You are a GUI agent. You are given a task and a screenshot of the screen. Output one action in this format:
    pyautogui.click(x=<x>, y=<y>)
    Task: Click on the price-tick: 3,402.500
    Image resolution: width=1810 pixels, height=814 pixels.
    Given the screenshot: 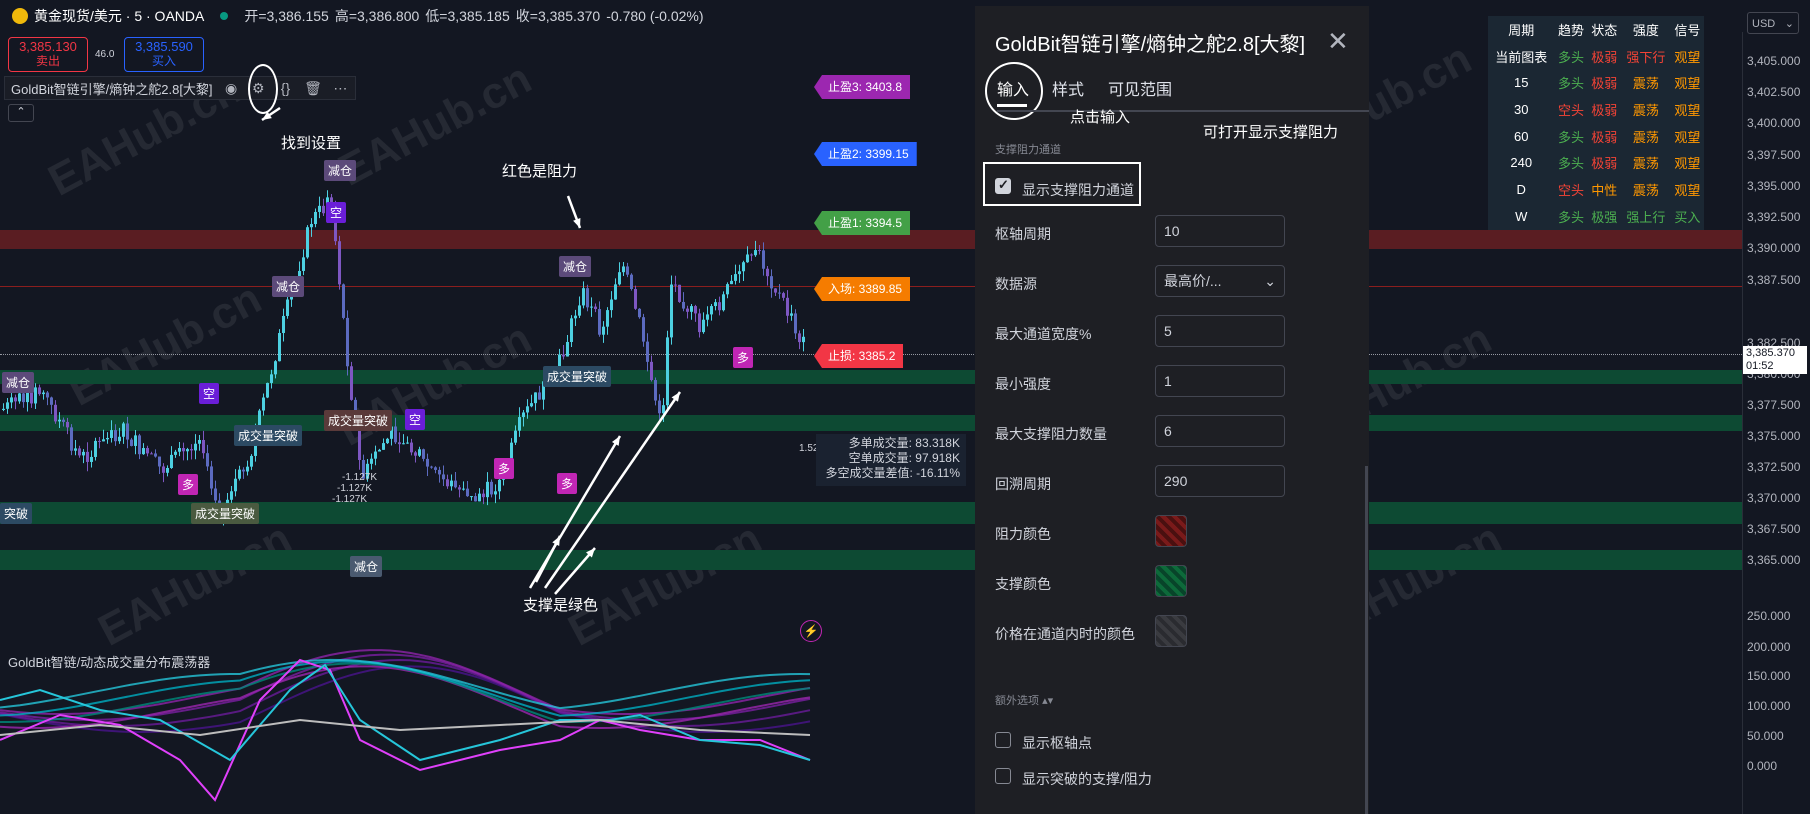 What is the action you would take?
    pyautogui.click(x=1774, y=92)
    